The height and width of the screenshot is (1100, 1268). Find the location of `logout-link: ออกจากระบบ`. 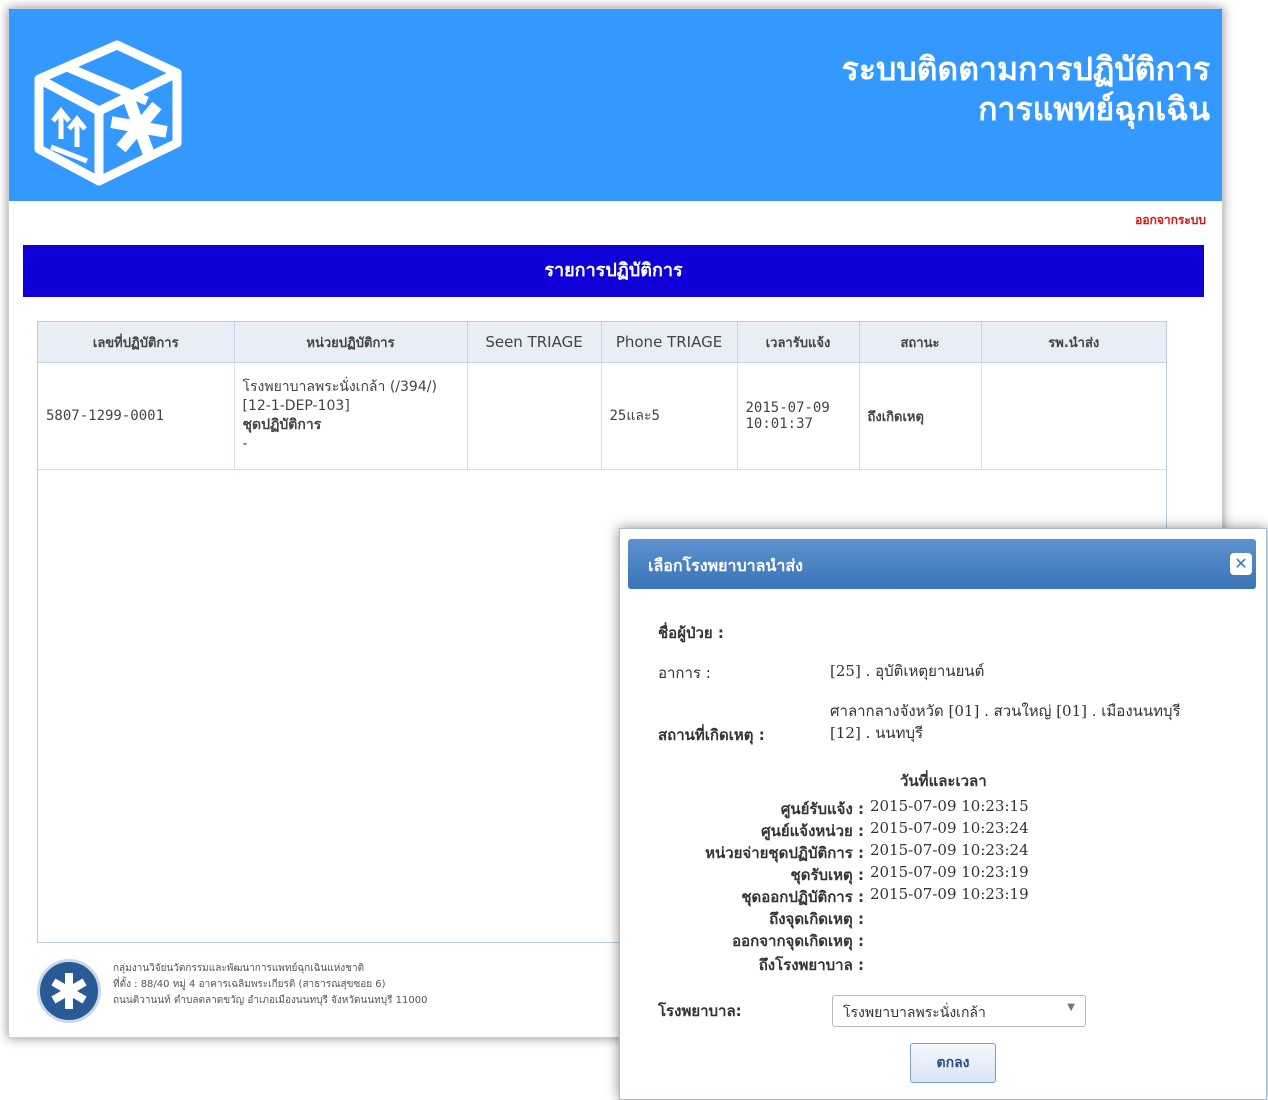

logout-link: ออกจากระบบ is located at coordinates (1170, 220).